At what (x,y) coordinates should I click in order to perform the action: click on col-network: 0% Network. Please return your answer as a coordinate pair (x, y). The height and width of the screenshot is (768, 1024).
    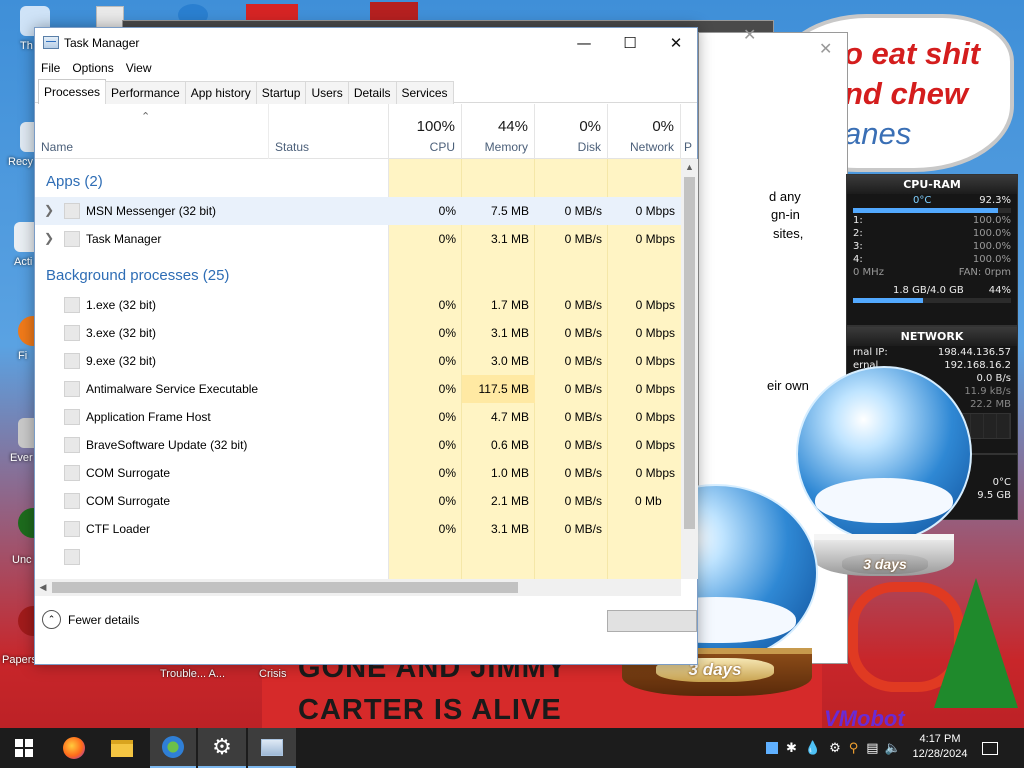
    Looking at the image, I should click on (644, 131).